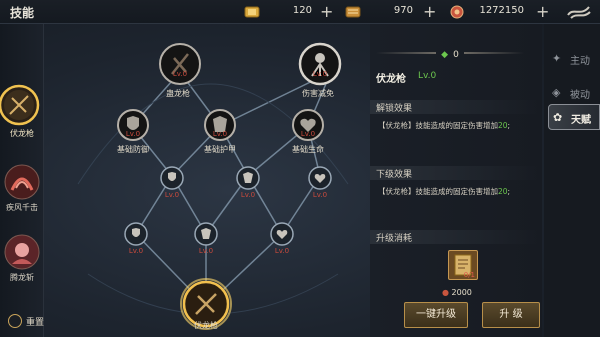  Describe the element at coordinates (133, 149) in the screenshot. I see `label-basic-defense: 基础防御` at that location.